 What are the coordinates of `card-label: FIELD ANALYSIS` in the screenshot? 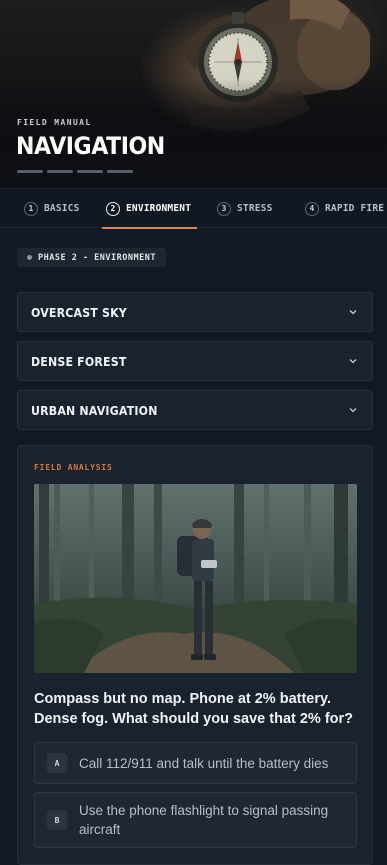 It's located at (73, 467).